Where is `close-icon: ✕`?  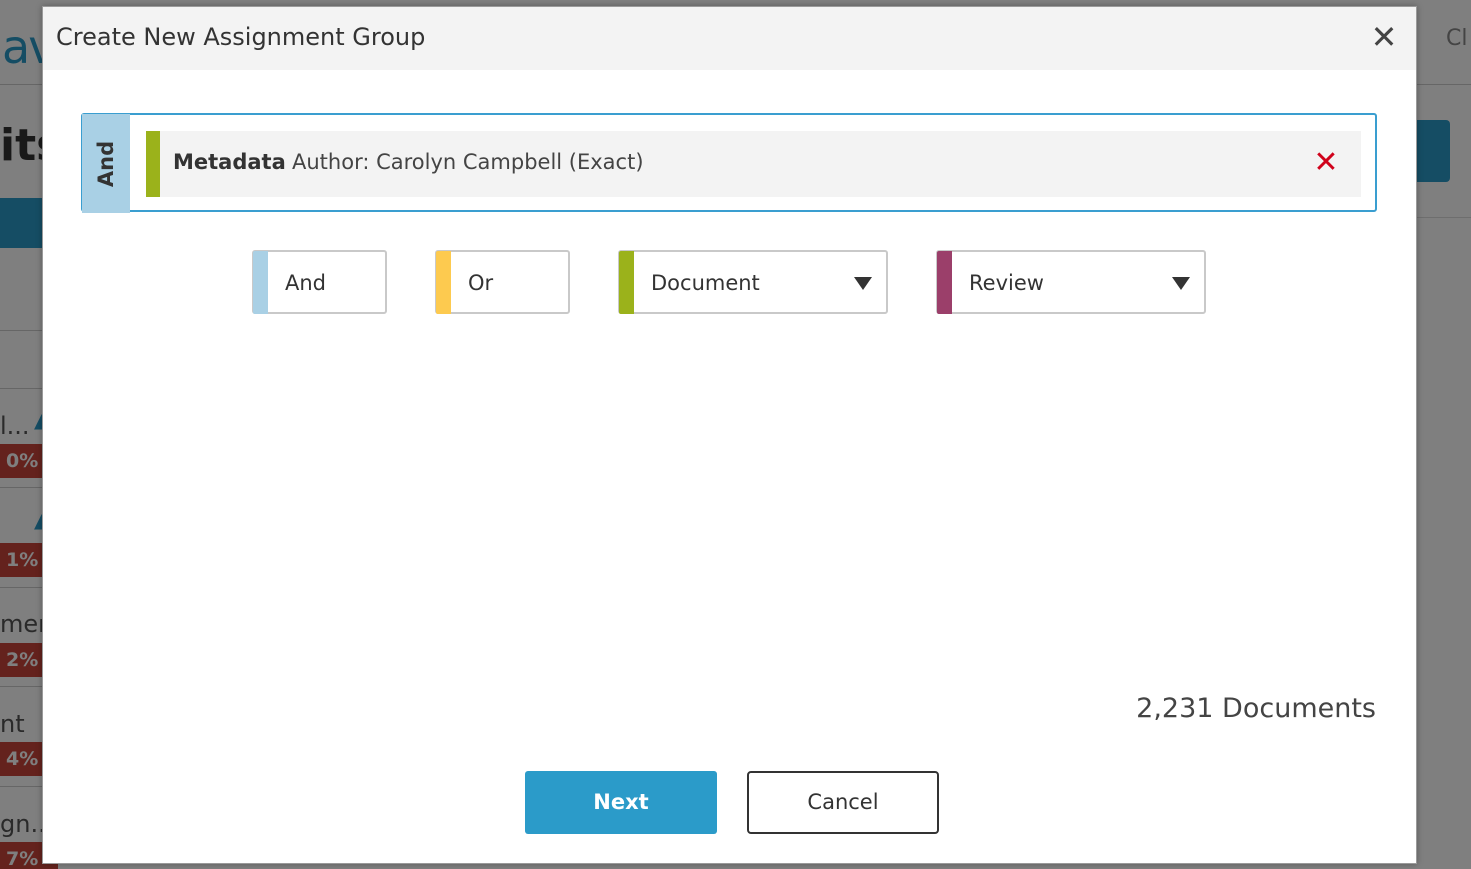
close-icon: ✕ is located at coordinates (1384, 37).